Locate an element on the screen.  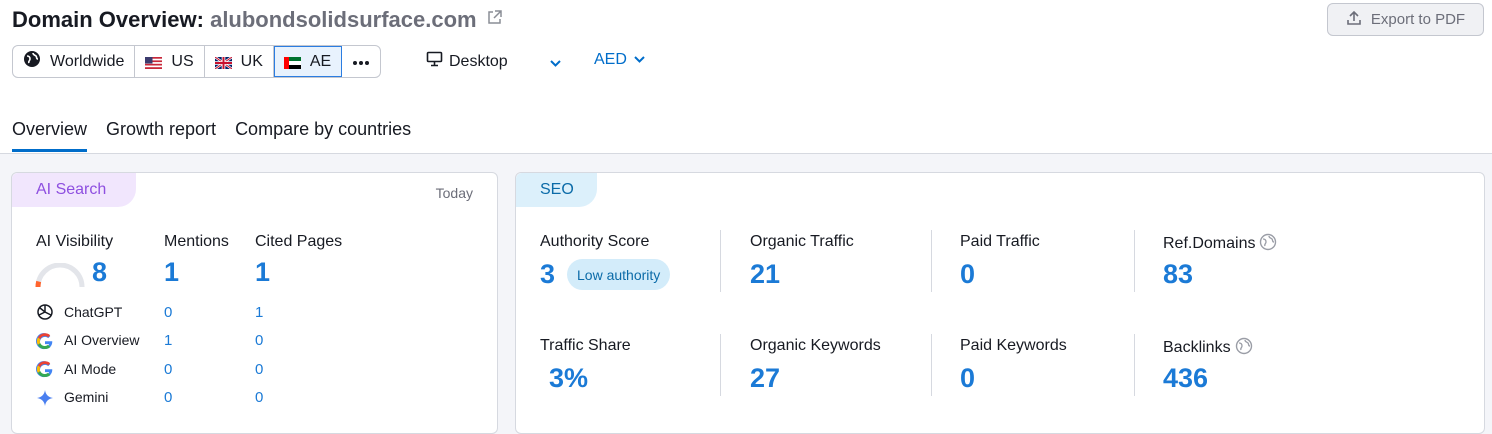
platform-name: ChatGPT is located at coordinates (93, 312).